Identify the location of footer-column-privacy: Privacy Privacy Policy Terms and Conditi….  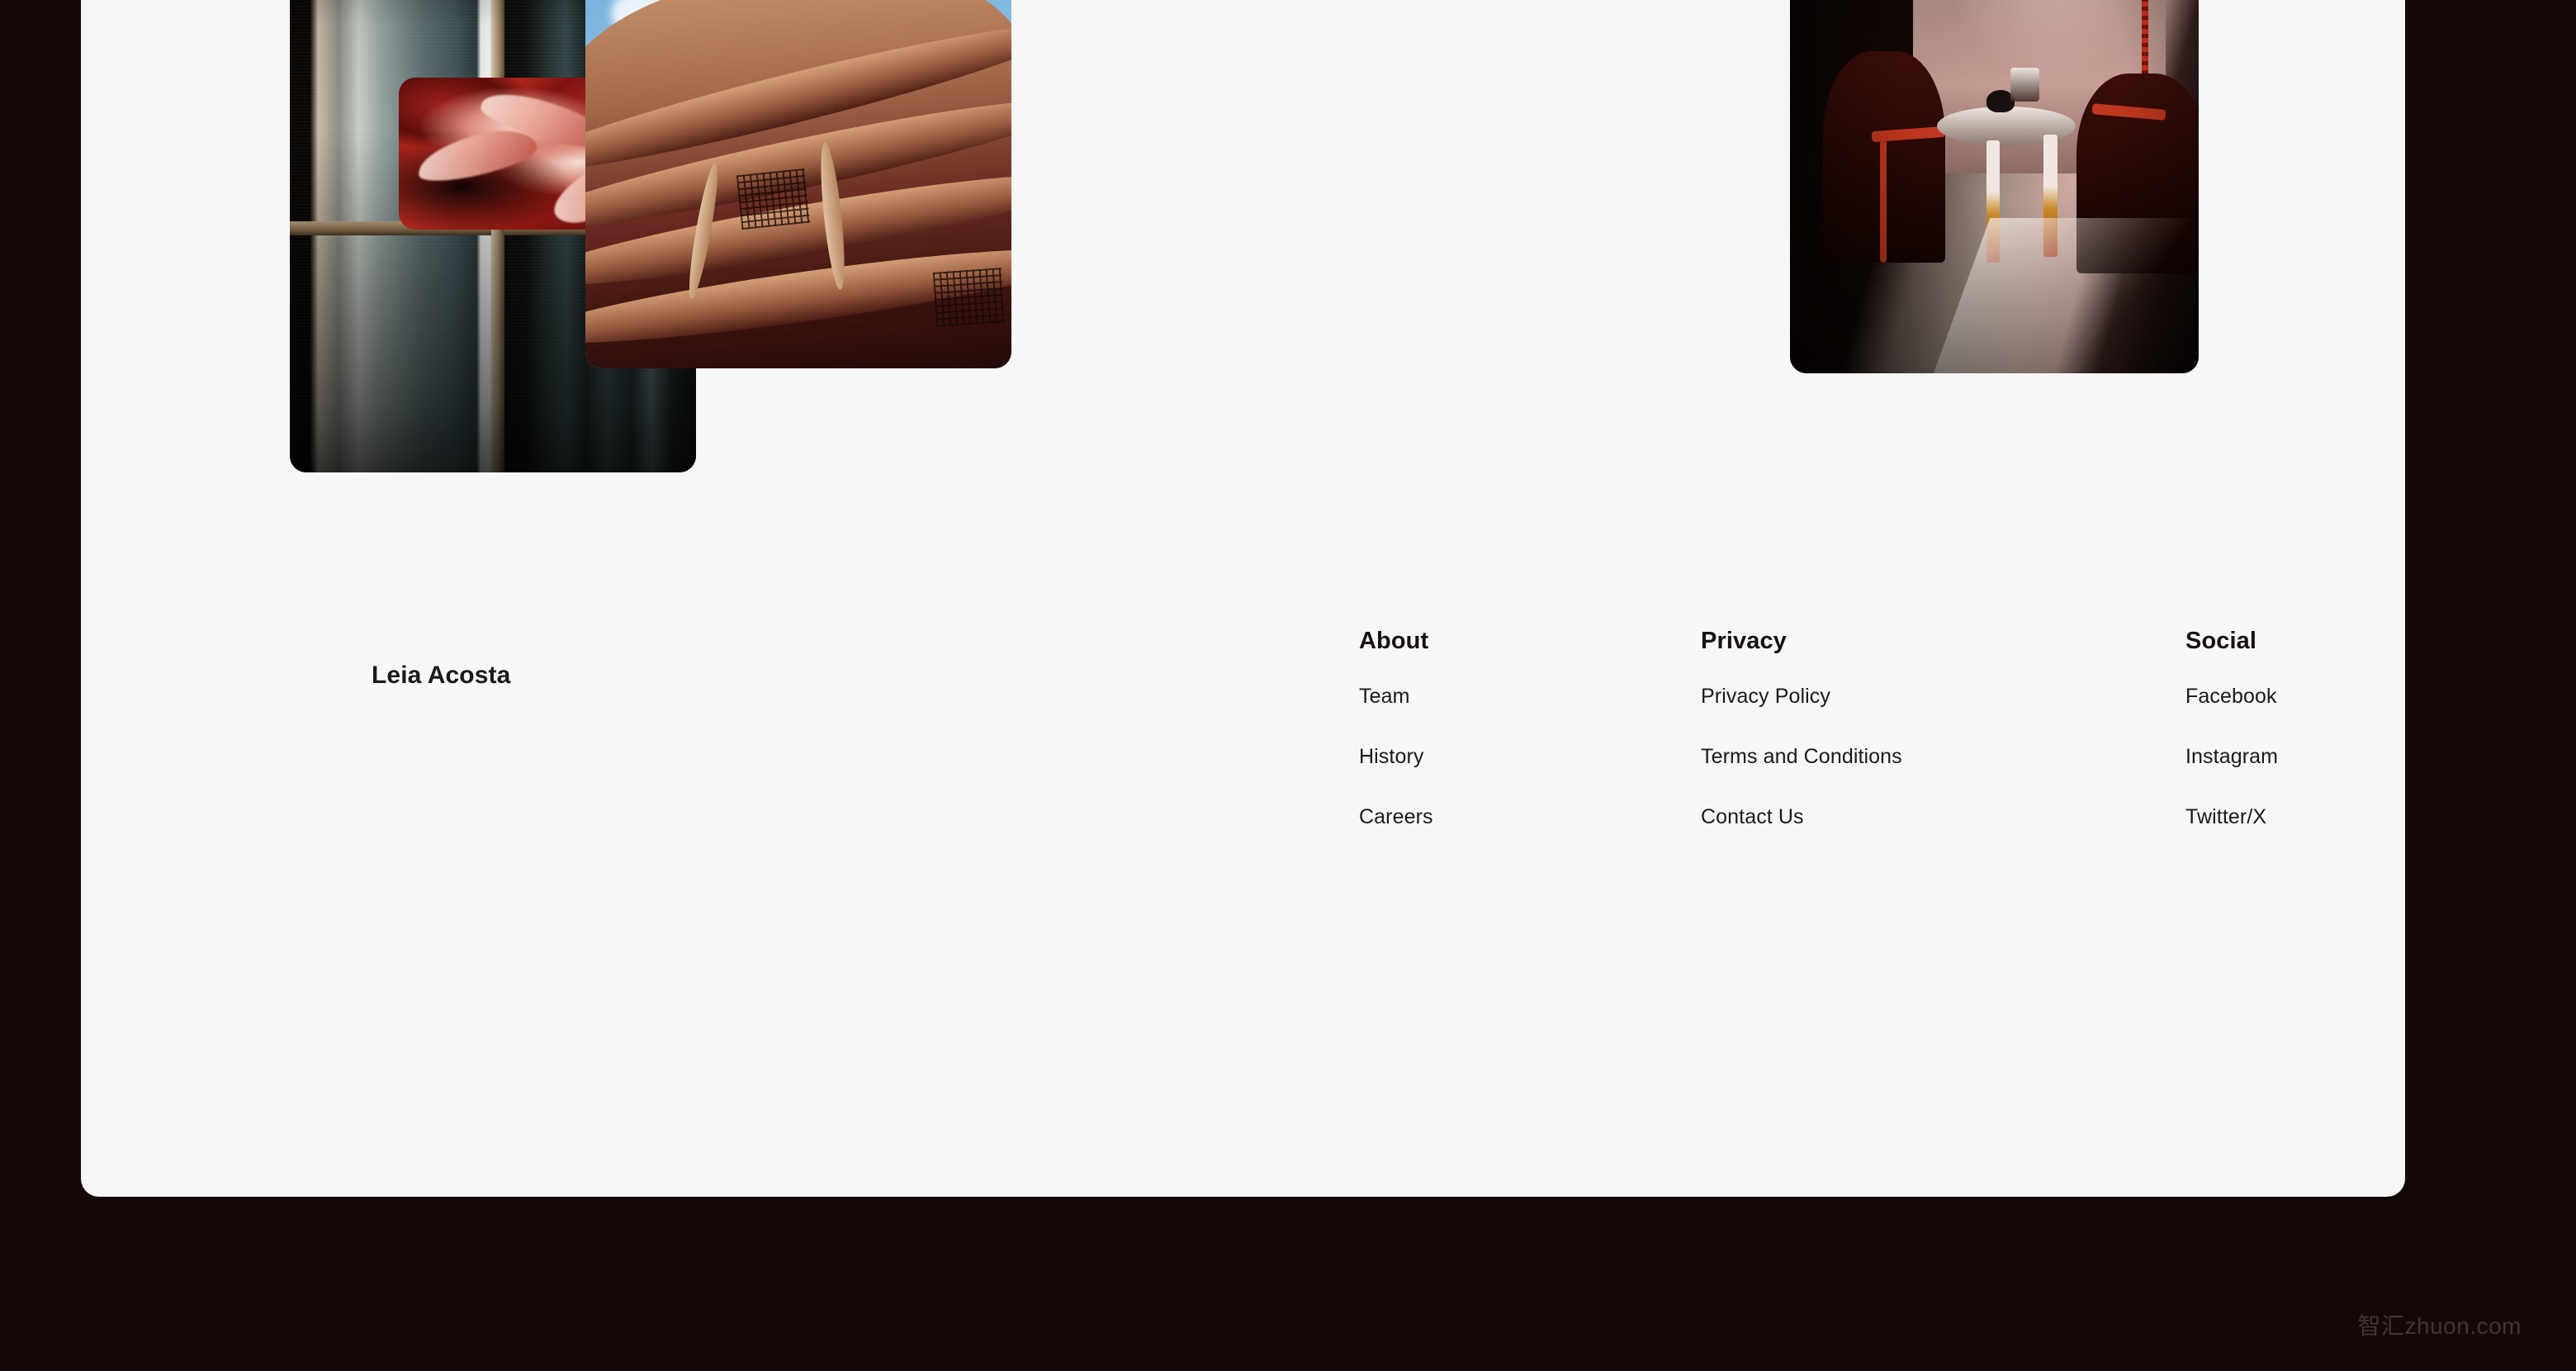
(1801, 747).